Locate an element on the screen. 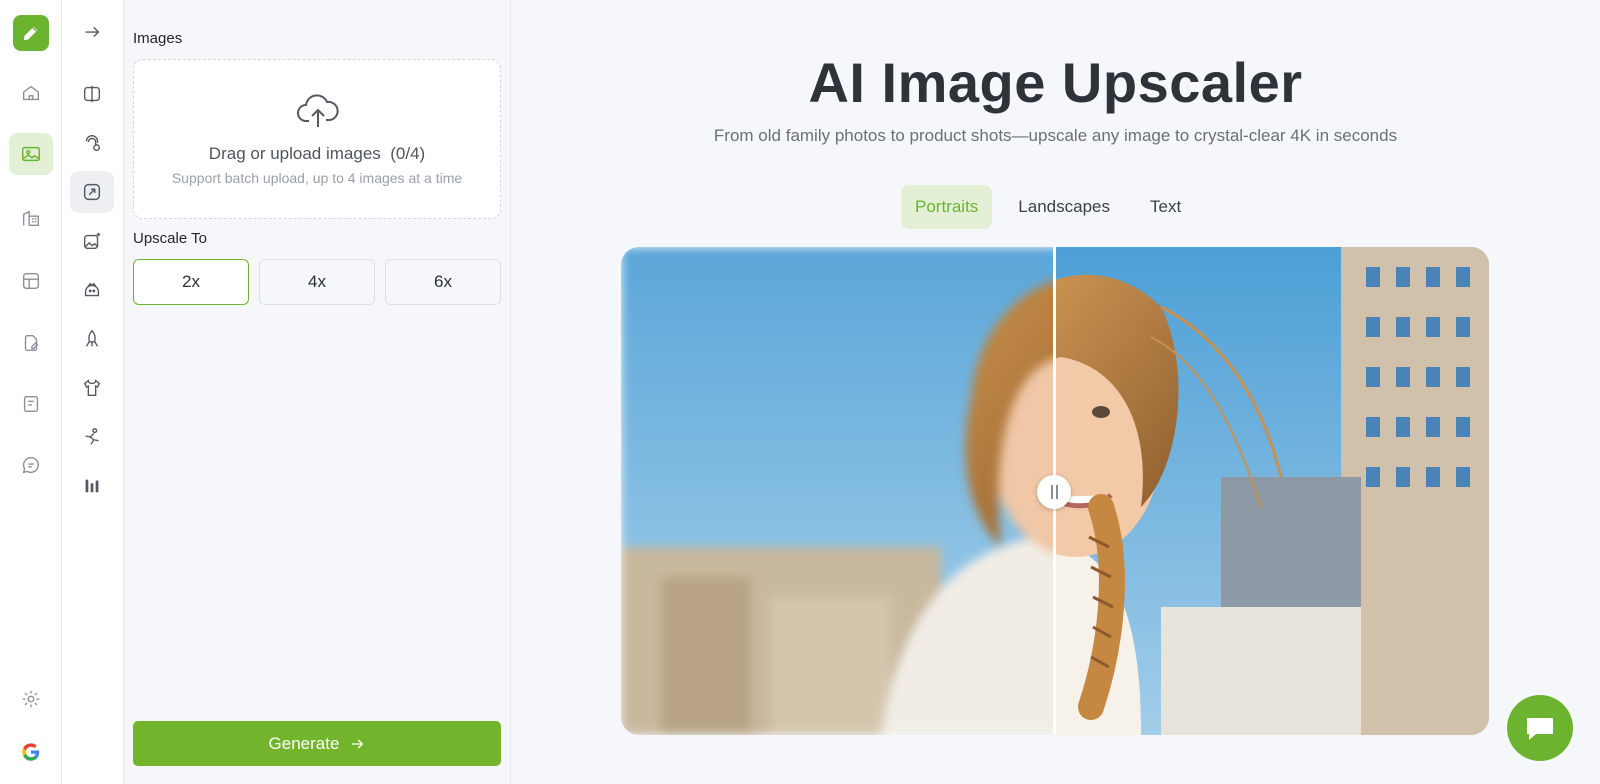 The image size is (1600, 784). home-icon is located at coordinates (31, 93).